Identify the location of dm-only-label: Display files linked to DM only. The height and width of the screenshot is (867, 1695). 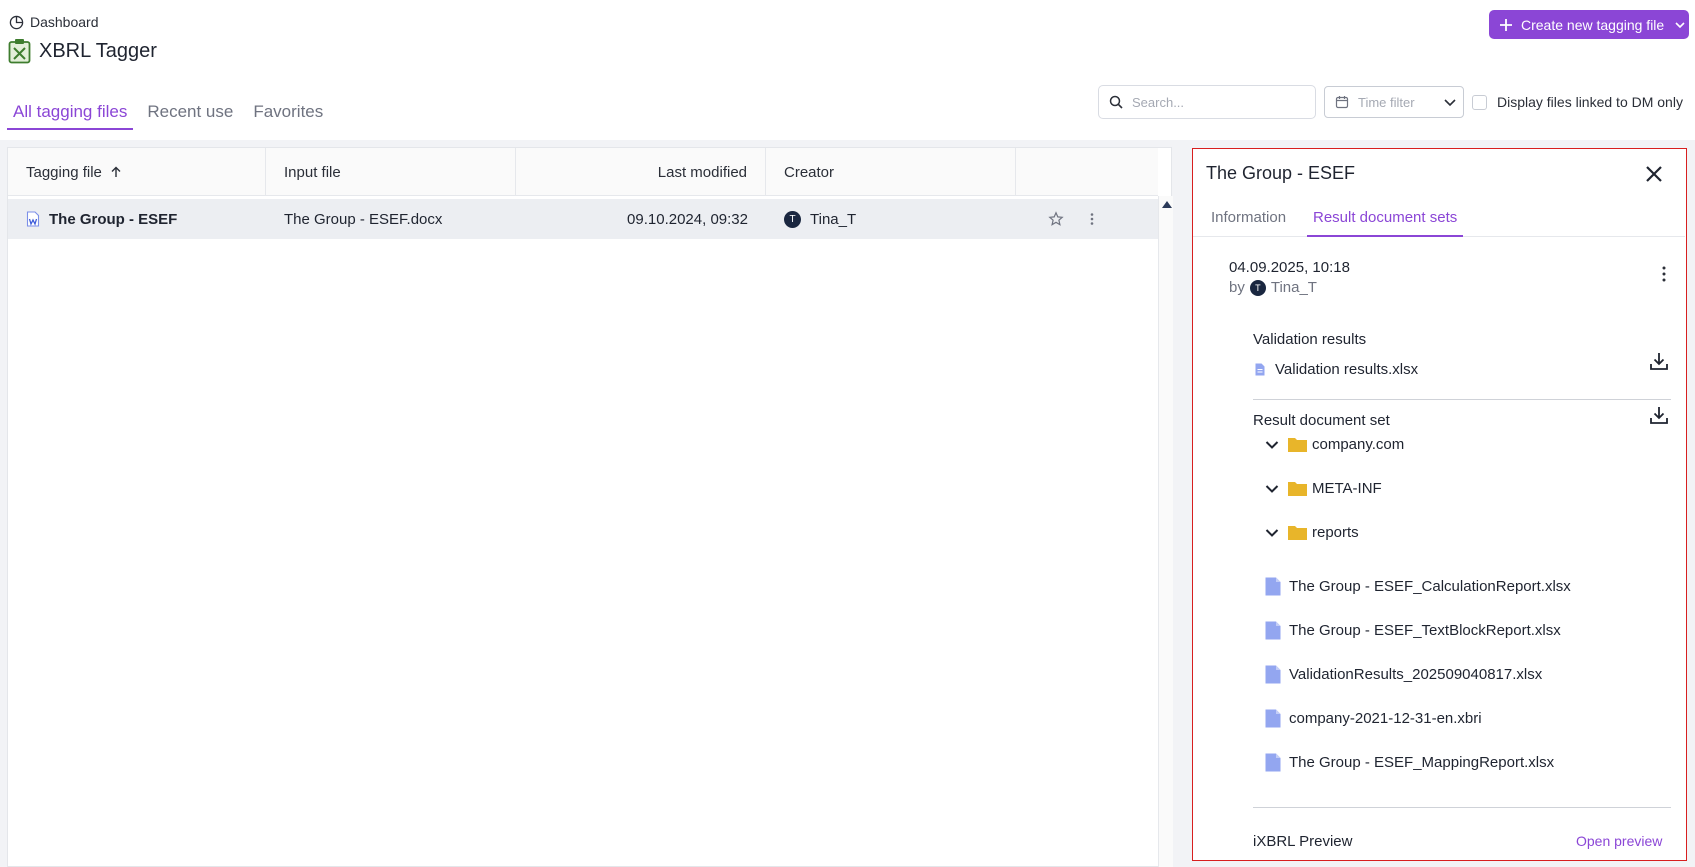
(1590, 102).